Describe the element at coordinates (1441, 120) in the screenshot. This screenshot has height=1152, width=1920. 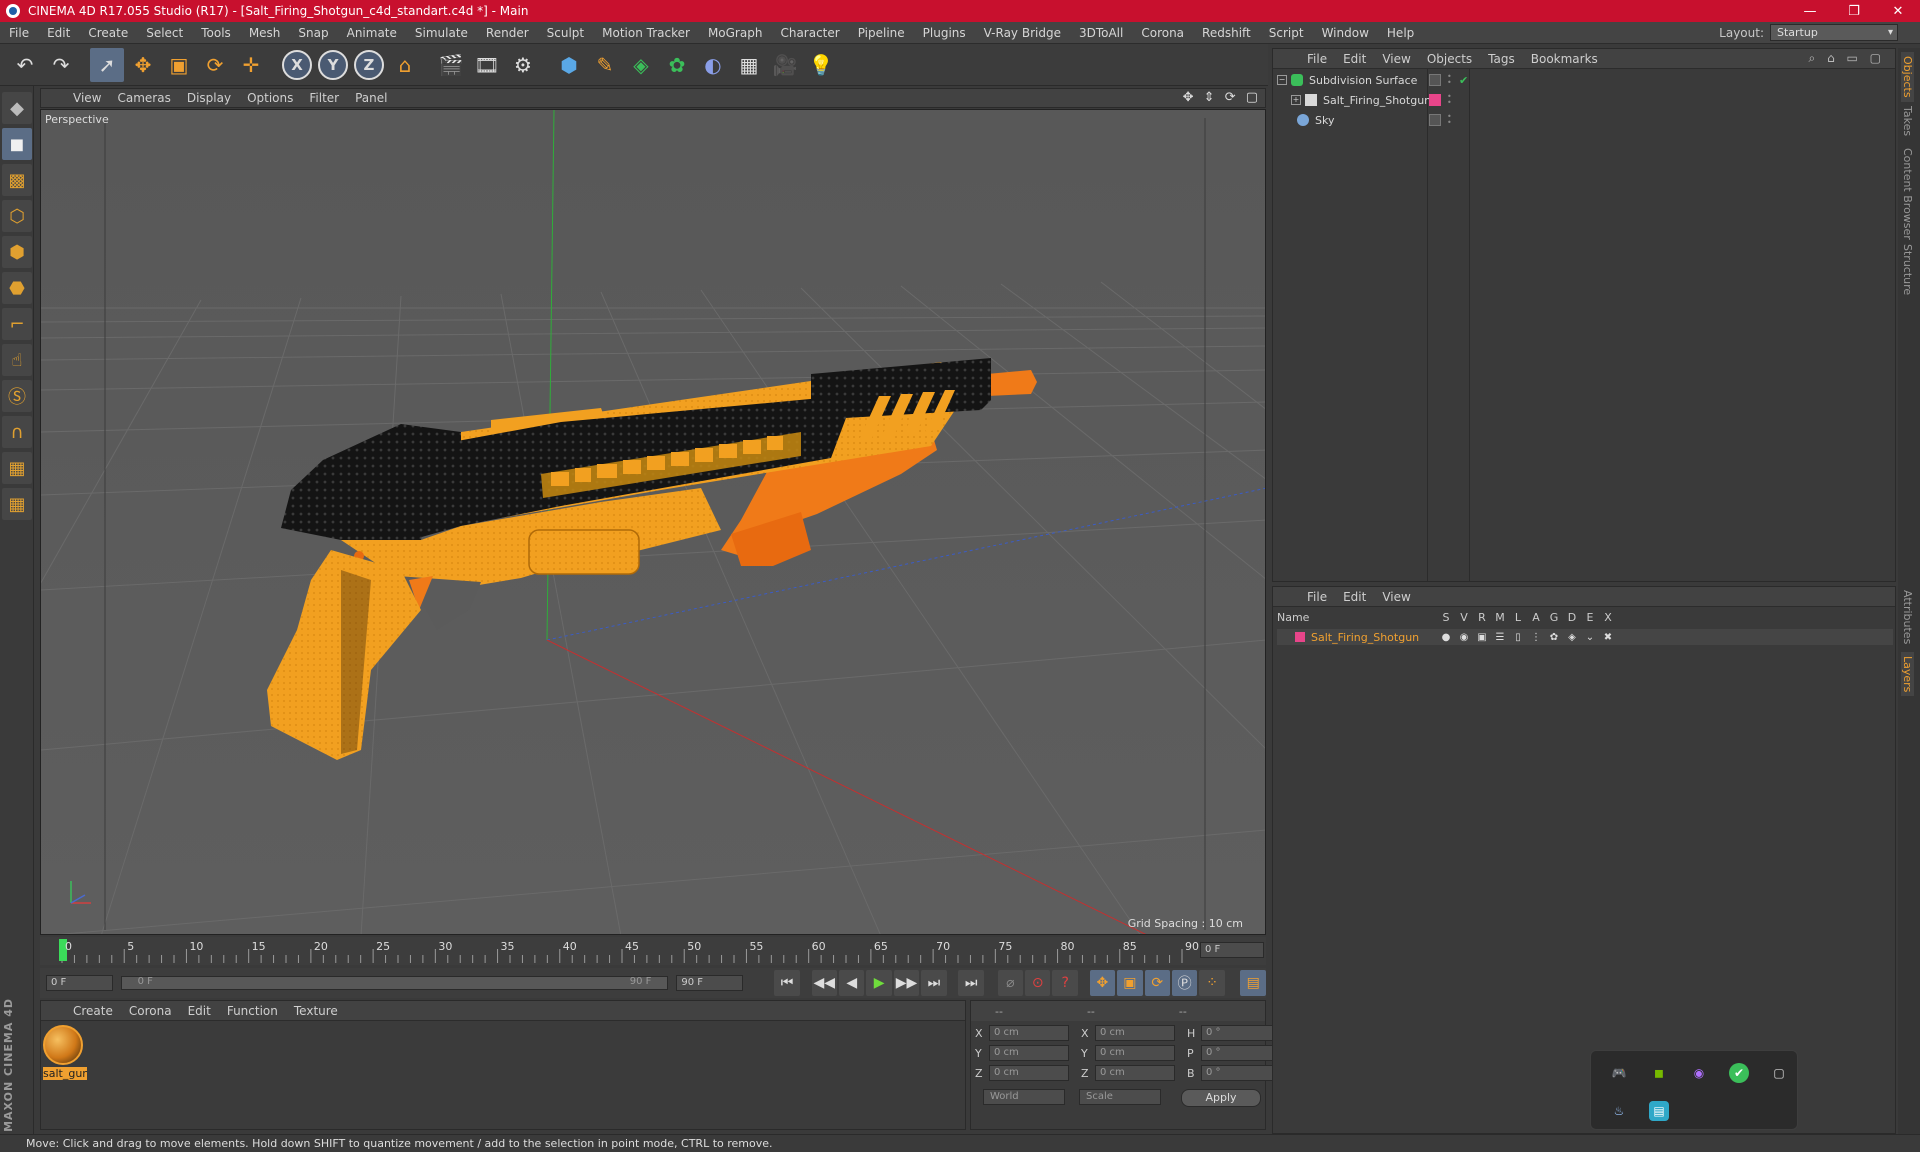
I see `object-visibility-toggles: • •` at that location.